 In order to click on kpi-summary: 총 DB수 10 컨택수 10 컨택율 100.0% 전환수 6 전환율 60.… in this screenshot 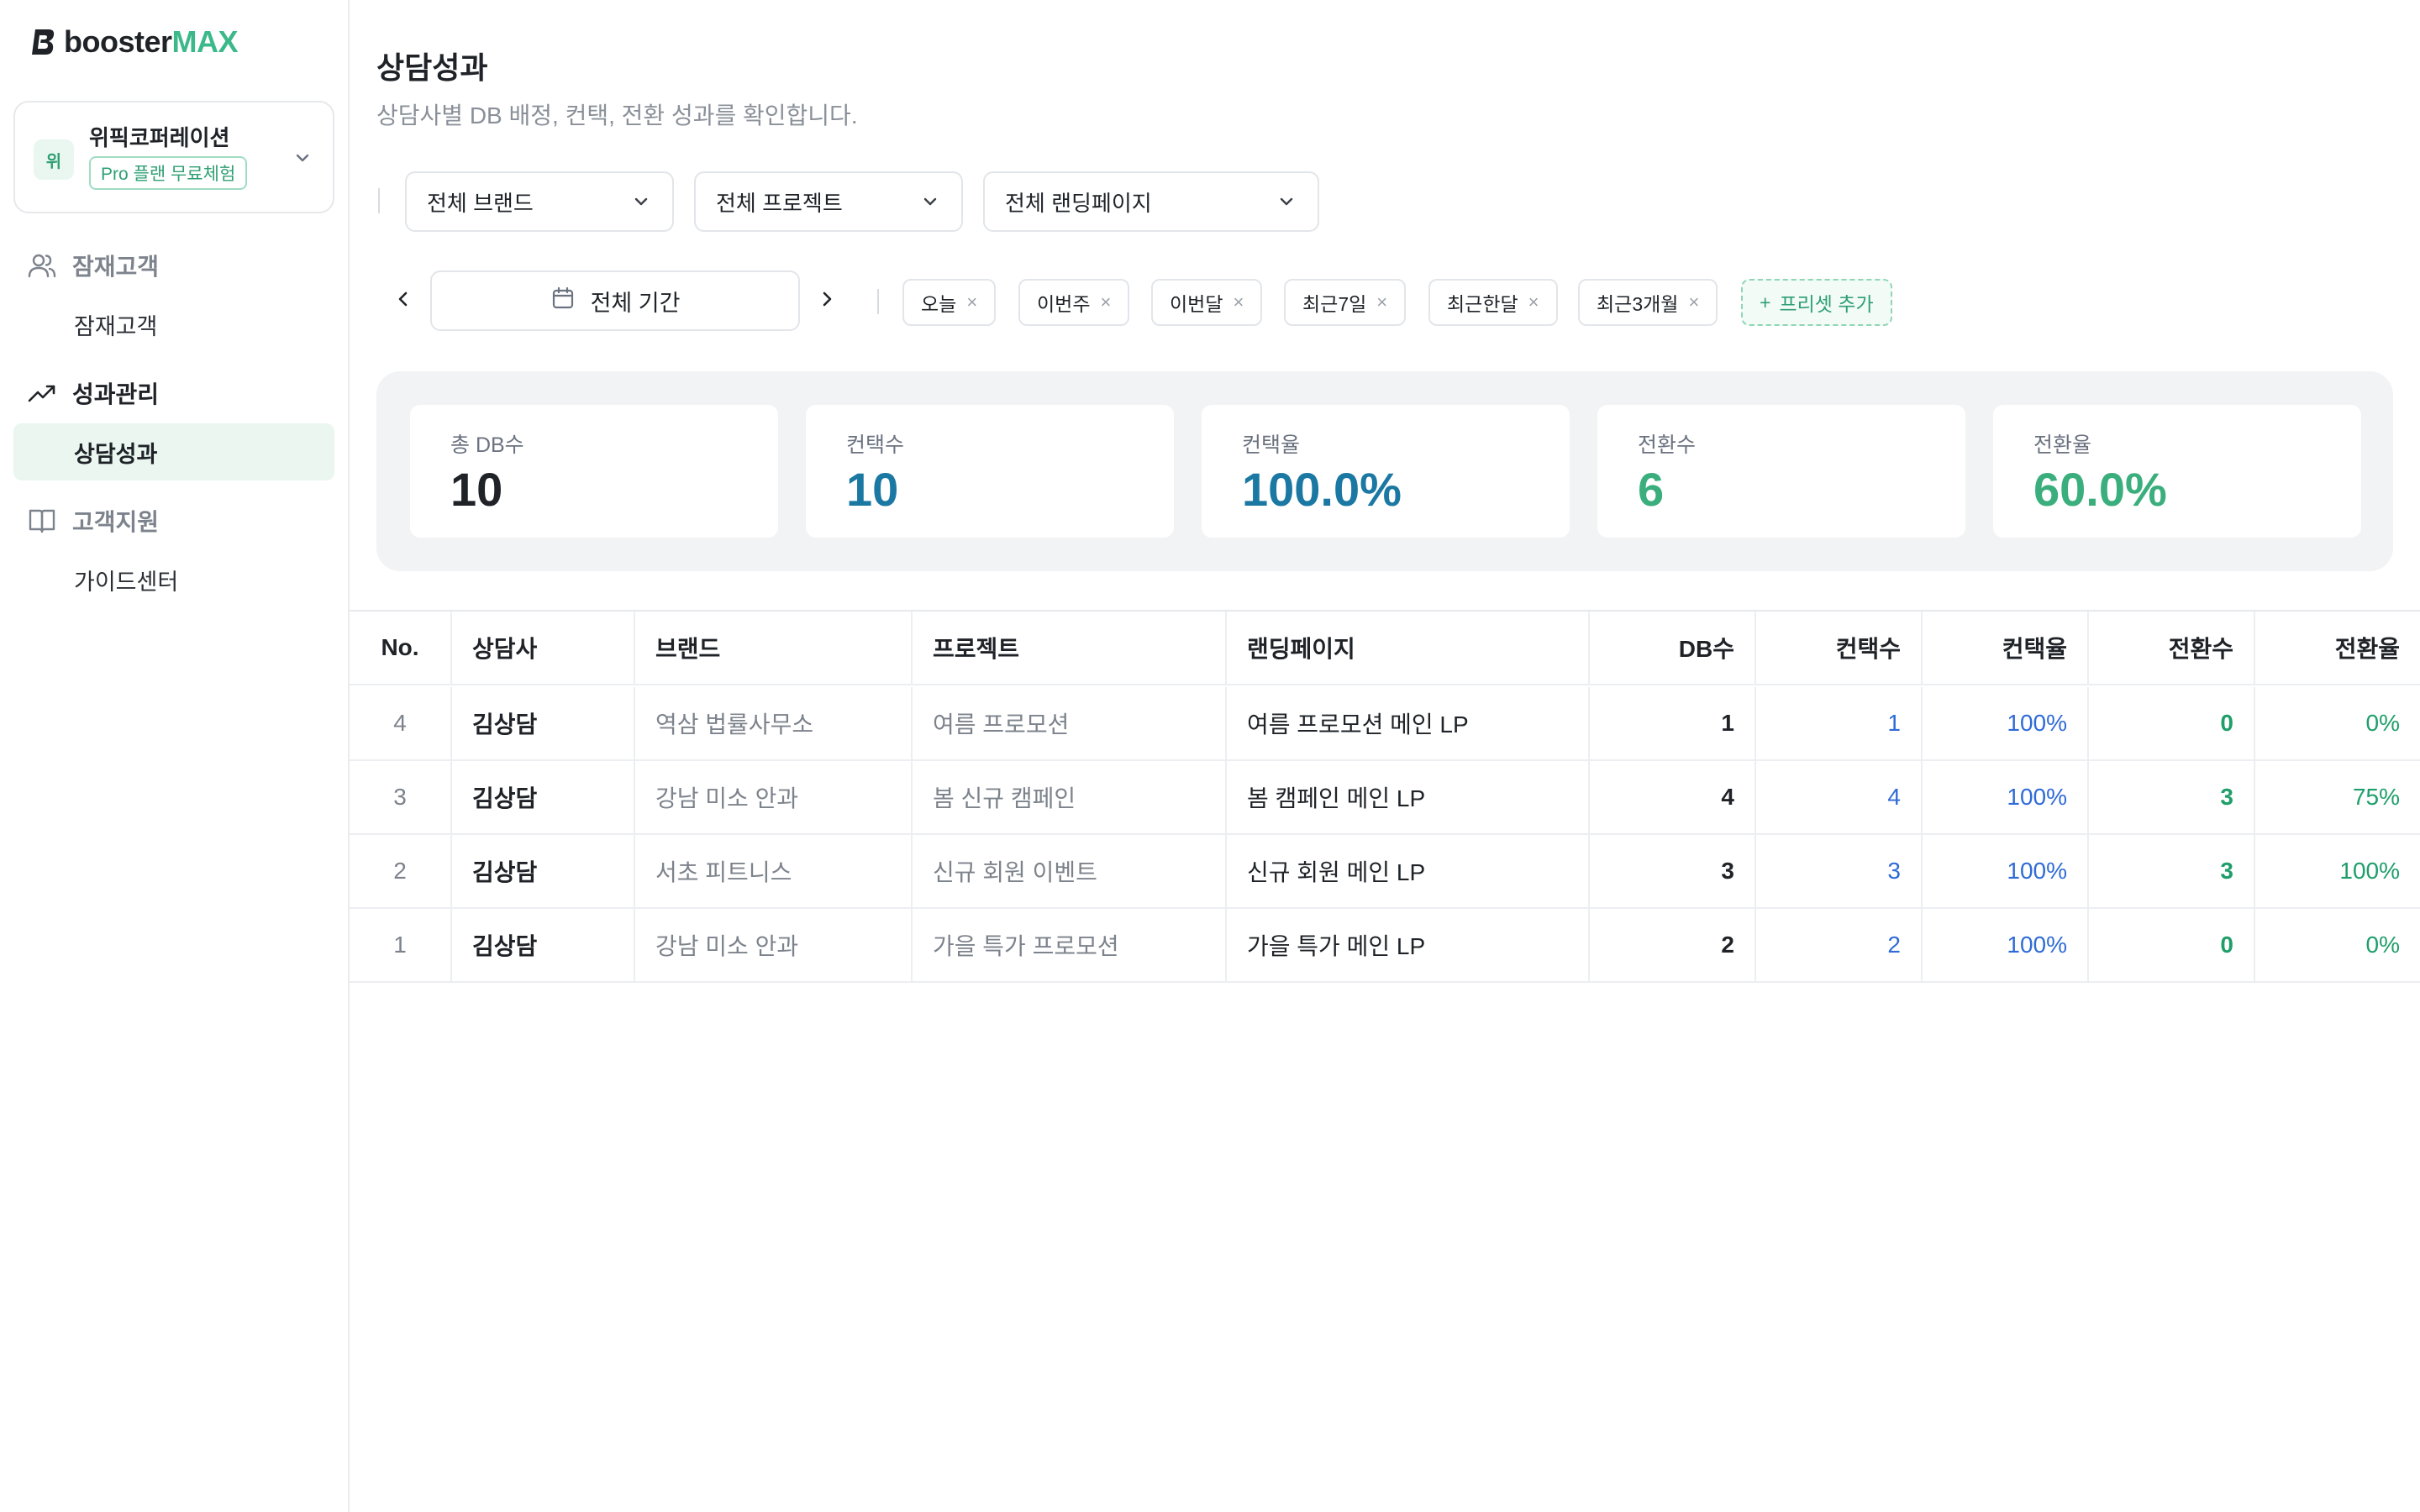, I will do `click(1384, 471)`.